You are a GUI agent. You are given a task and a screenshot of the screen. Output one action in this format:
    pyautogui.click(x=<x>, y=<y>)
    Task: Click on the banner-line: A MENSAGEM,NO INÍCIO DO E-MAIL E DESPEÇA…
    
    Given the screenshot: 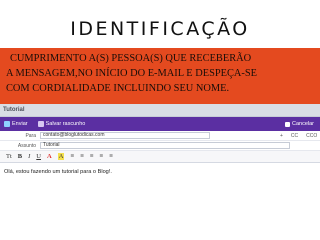 What is the action you would take?
    pyautogui.click(x=132, y=73)
    